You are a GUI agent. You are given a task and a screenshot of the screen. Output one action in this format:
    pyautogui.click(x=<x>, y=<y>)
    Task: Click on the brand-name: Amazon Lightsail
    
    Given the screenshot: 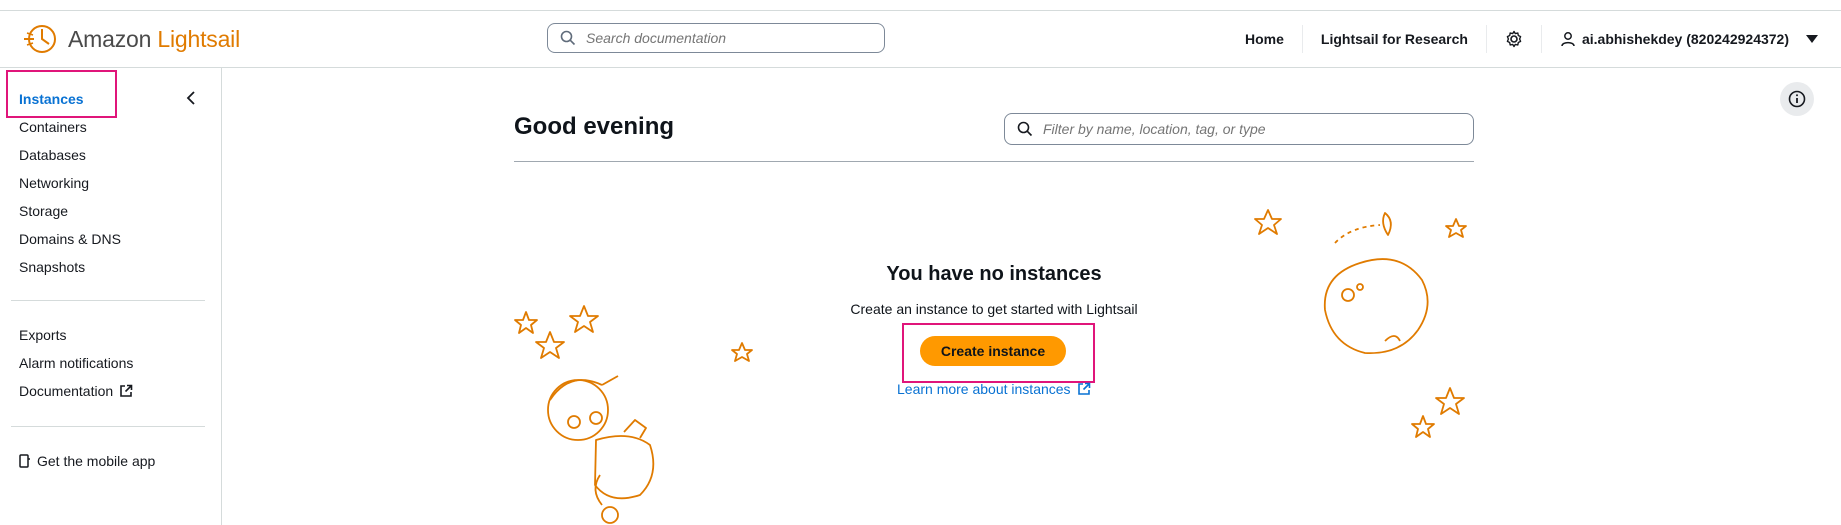 What is the action you would take?
    pyautogui.click(x=154, y=39)
    